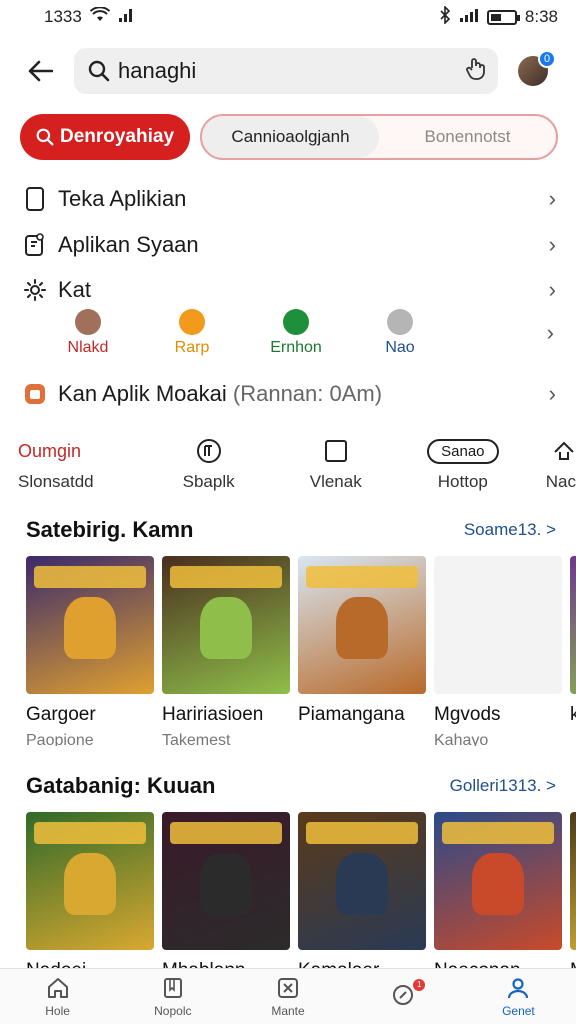 The image size is (576, 1024). Describe the element at coordinates (289, 199) in the screenshot. I see `menu-row-teka-aplikian: Teka Aplikian ›` at that location.